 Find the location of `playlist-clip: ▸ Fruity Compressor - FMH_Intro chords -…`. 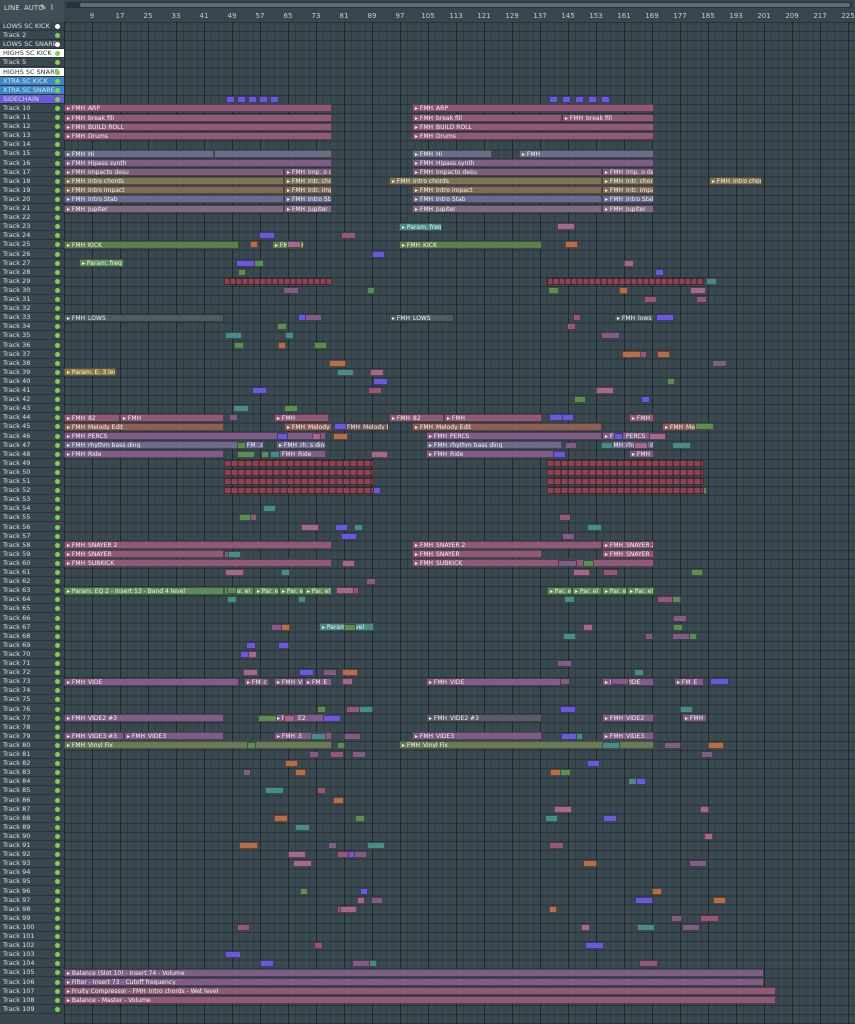

playlist-clip: ▸ Fruity Compressor - FMH_Intro chords -… is located at coordinates (420, 991).